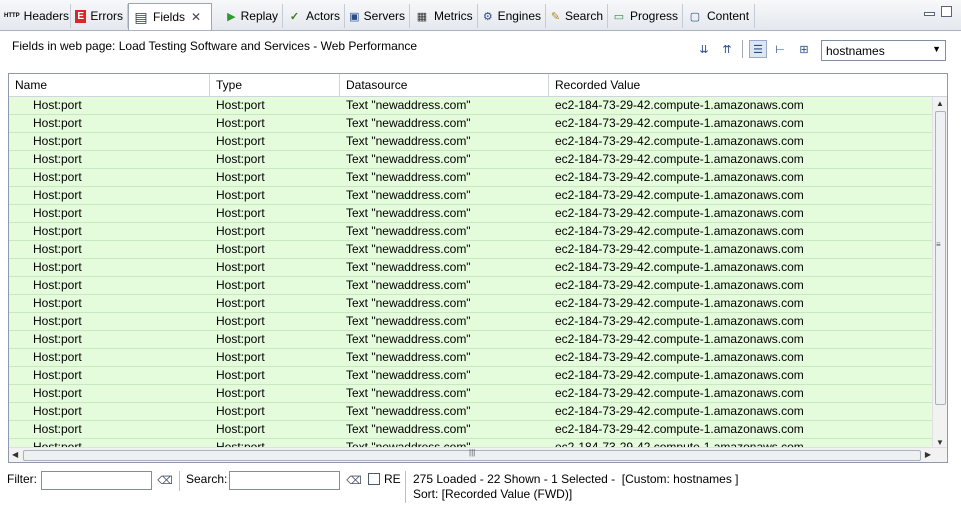 The image size is (961, 508). I want to click on flat-list-view-icon: ☰, so click(758, 49).